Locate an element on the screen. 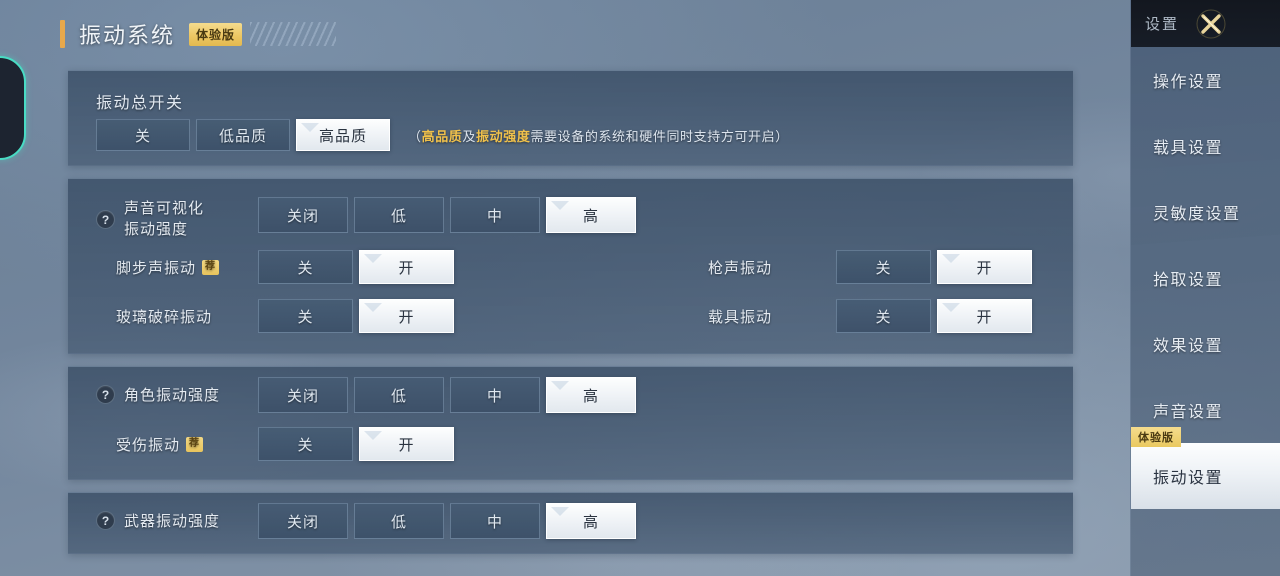 Image resolution: width=1280 pixels, height=576 pixels. injury-vibration-toggle: 关 开 is located at coordinates (356, 444).